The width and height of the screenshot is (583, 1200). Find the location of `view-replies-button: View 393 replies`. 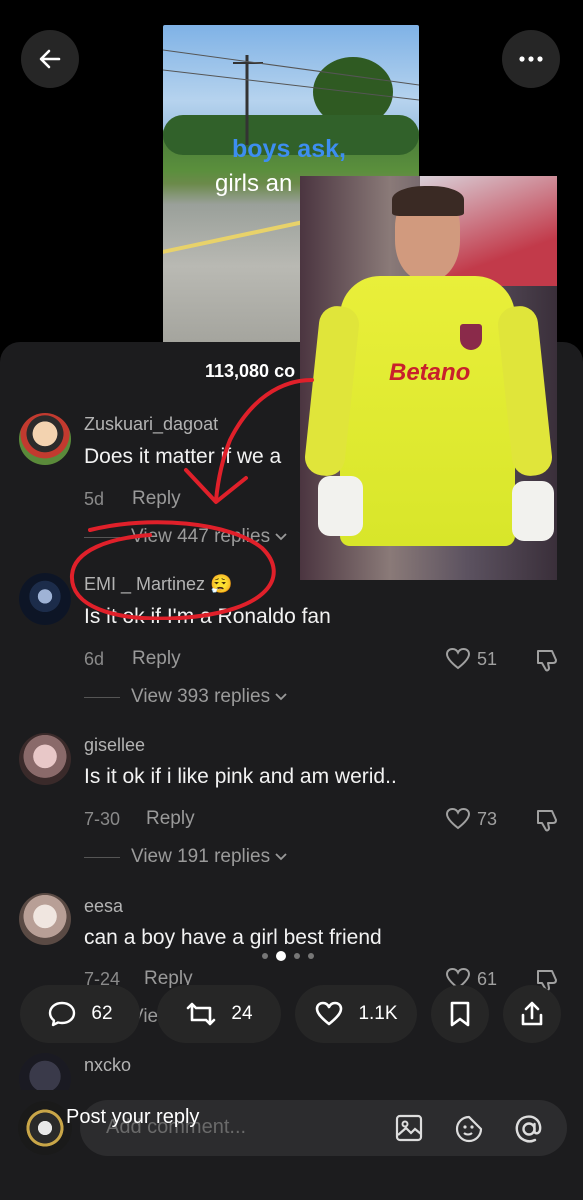

view-replies-button: View 393 replies is located at coordinates (209, 697).